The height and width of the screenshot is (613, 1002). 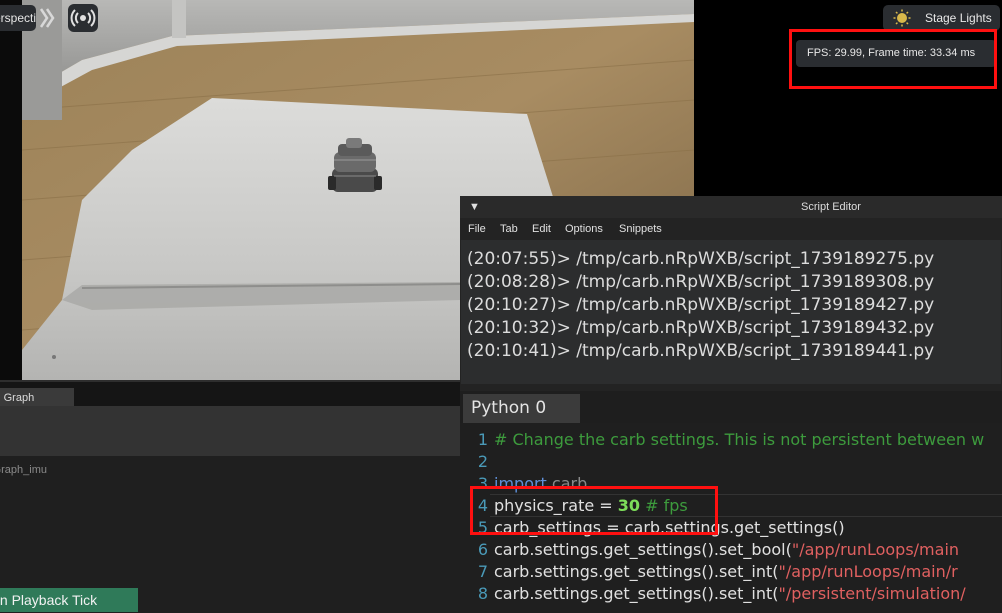 I want to click on code-text: physics_rate = 30 # fps, so click(x=591, y=505).